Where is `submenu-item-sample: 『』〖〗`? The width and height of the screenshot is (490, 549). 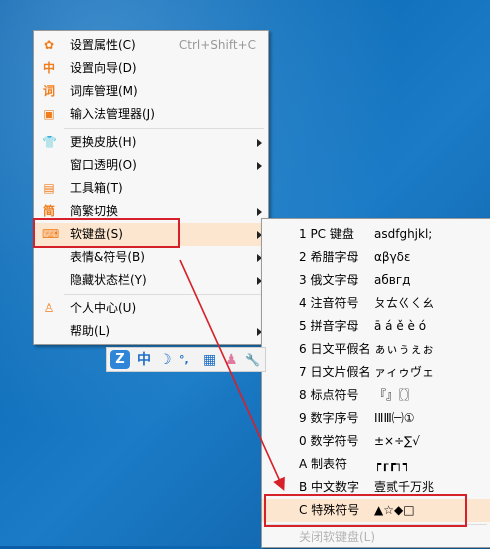 submenu-item-sample: 『』〖〗 is located at coordinates (395, 395).